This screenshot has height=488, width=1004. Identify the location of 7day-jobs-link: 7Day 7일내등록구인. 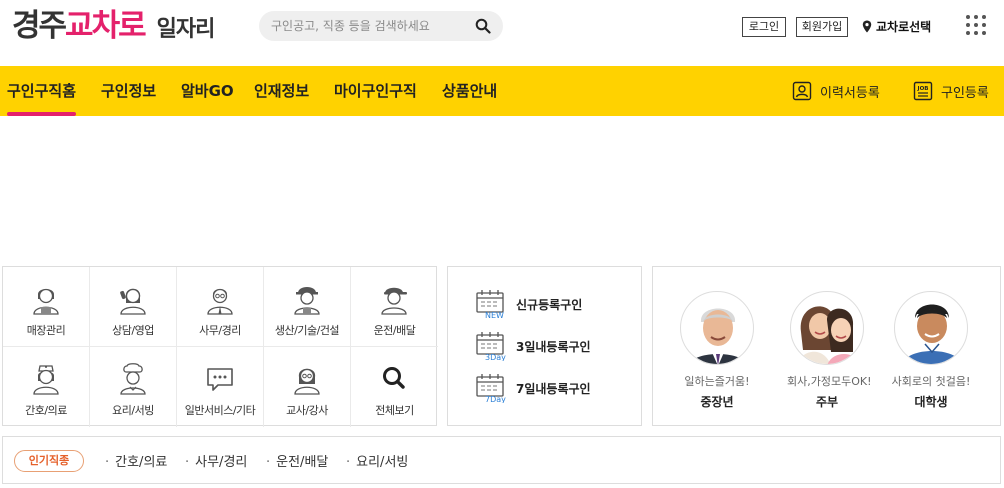
(533, 388).